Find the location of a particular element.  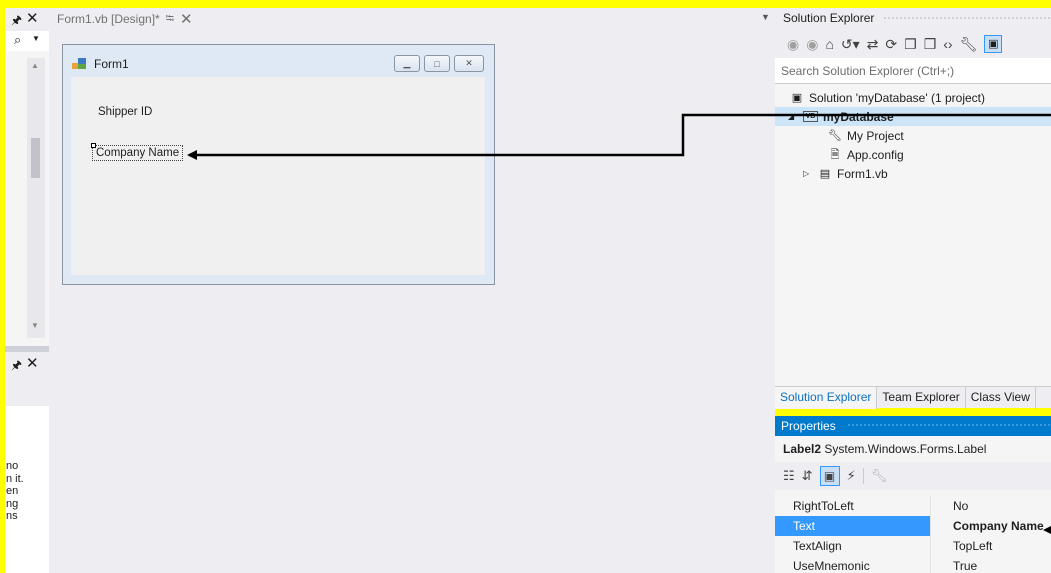

tree-item-label: My Project is located at coordinates (875, 135).